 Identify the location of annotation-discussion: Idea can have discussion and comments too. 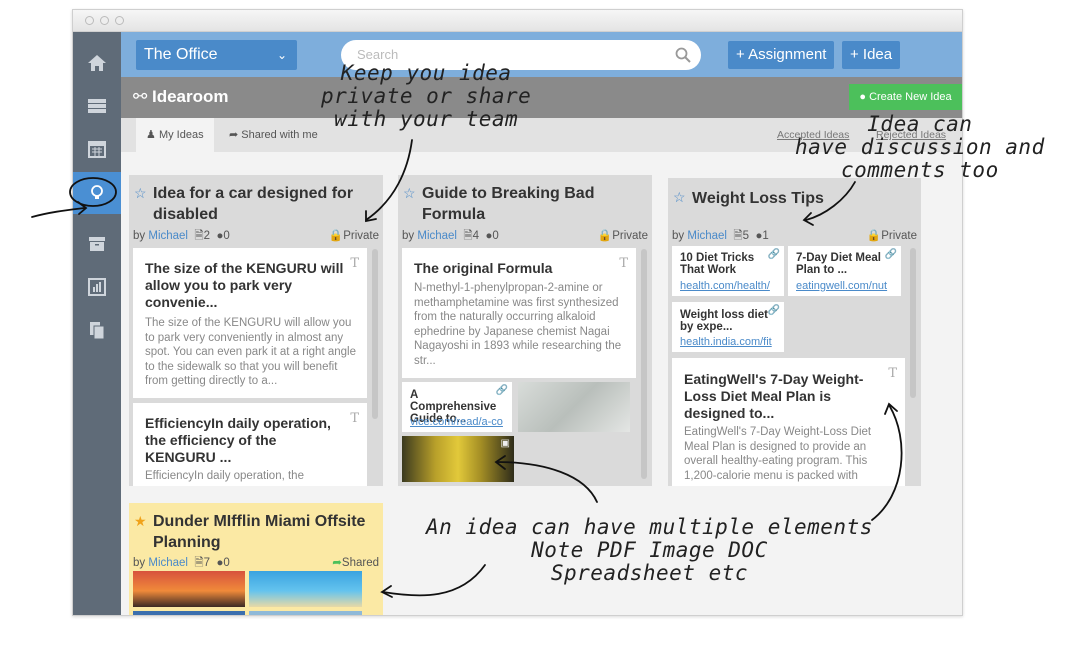
(920, 147).